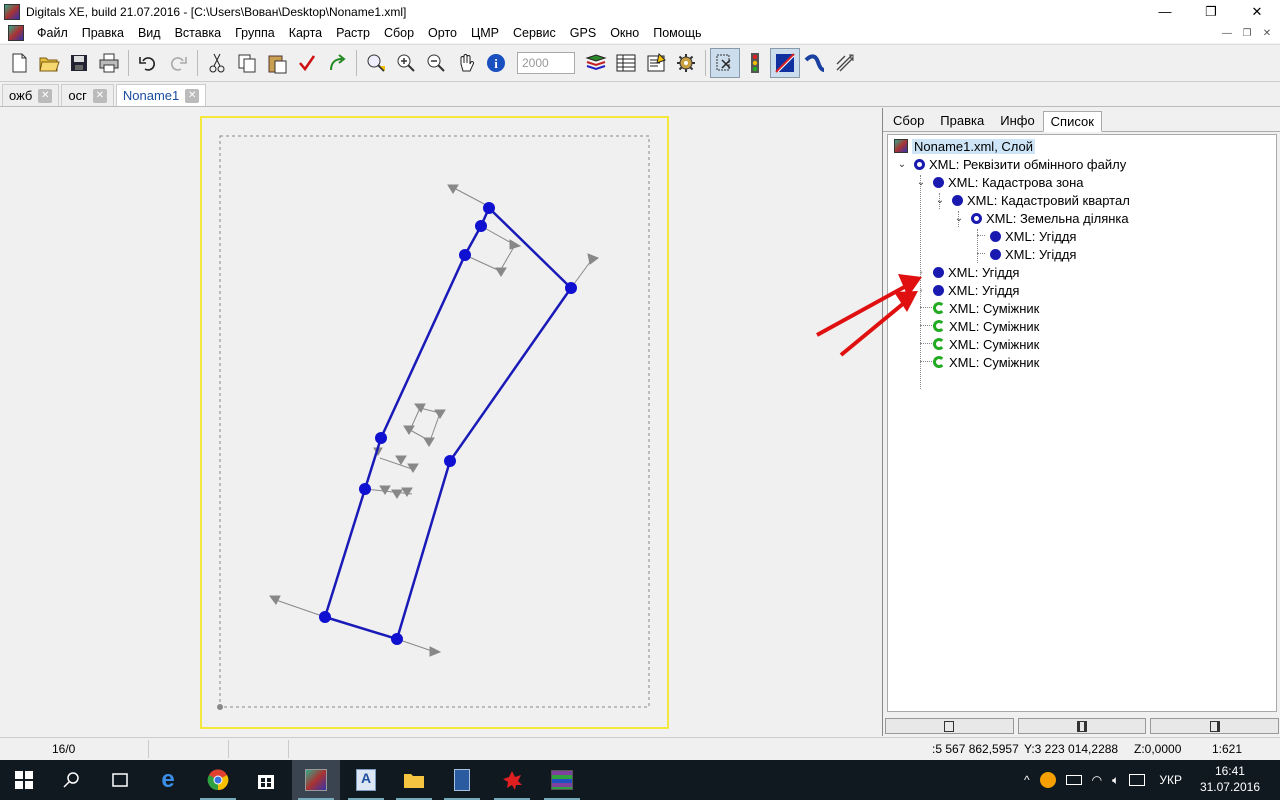 The width and height of the screenshot is (1280, 800). I want to click on close-button: ✕, so click(1257, 11).